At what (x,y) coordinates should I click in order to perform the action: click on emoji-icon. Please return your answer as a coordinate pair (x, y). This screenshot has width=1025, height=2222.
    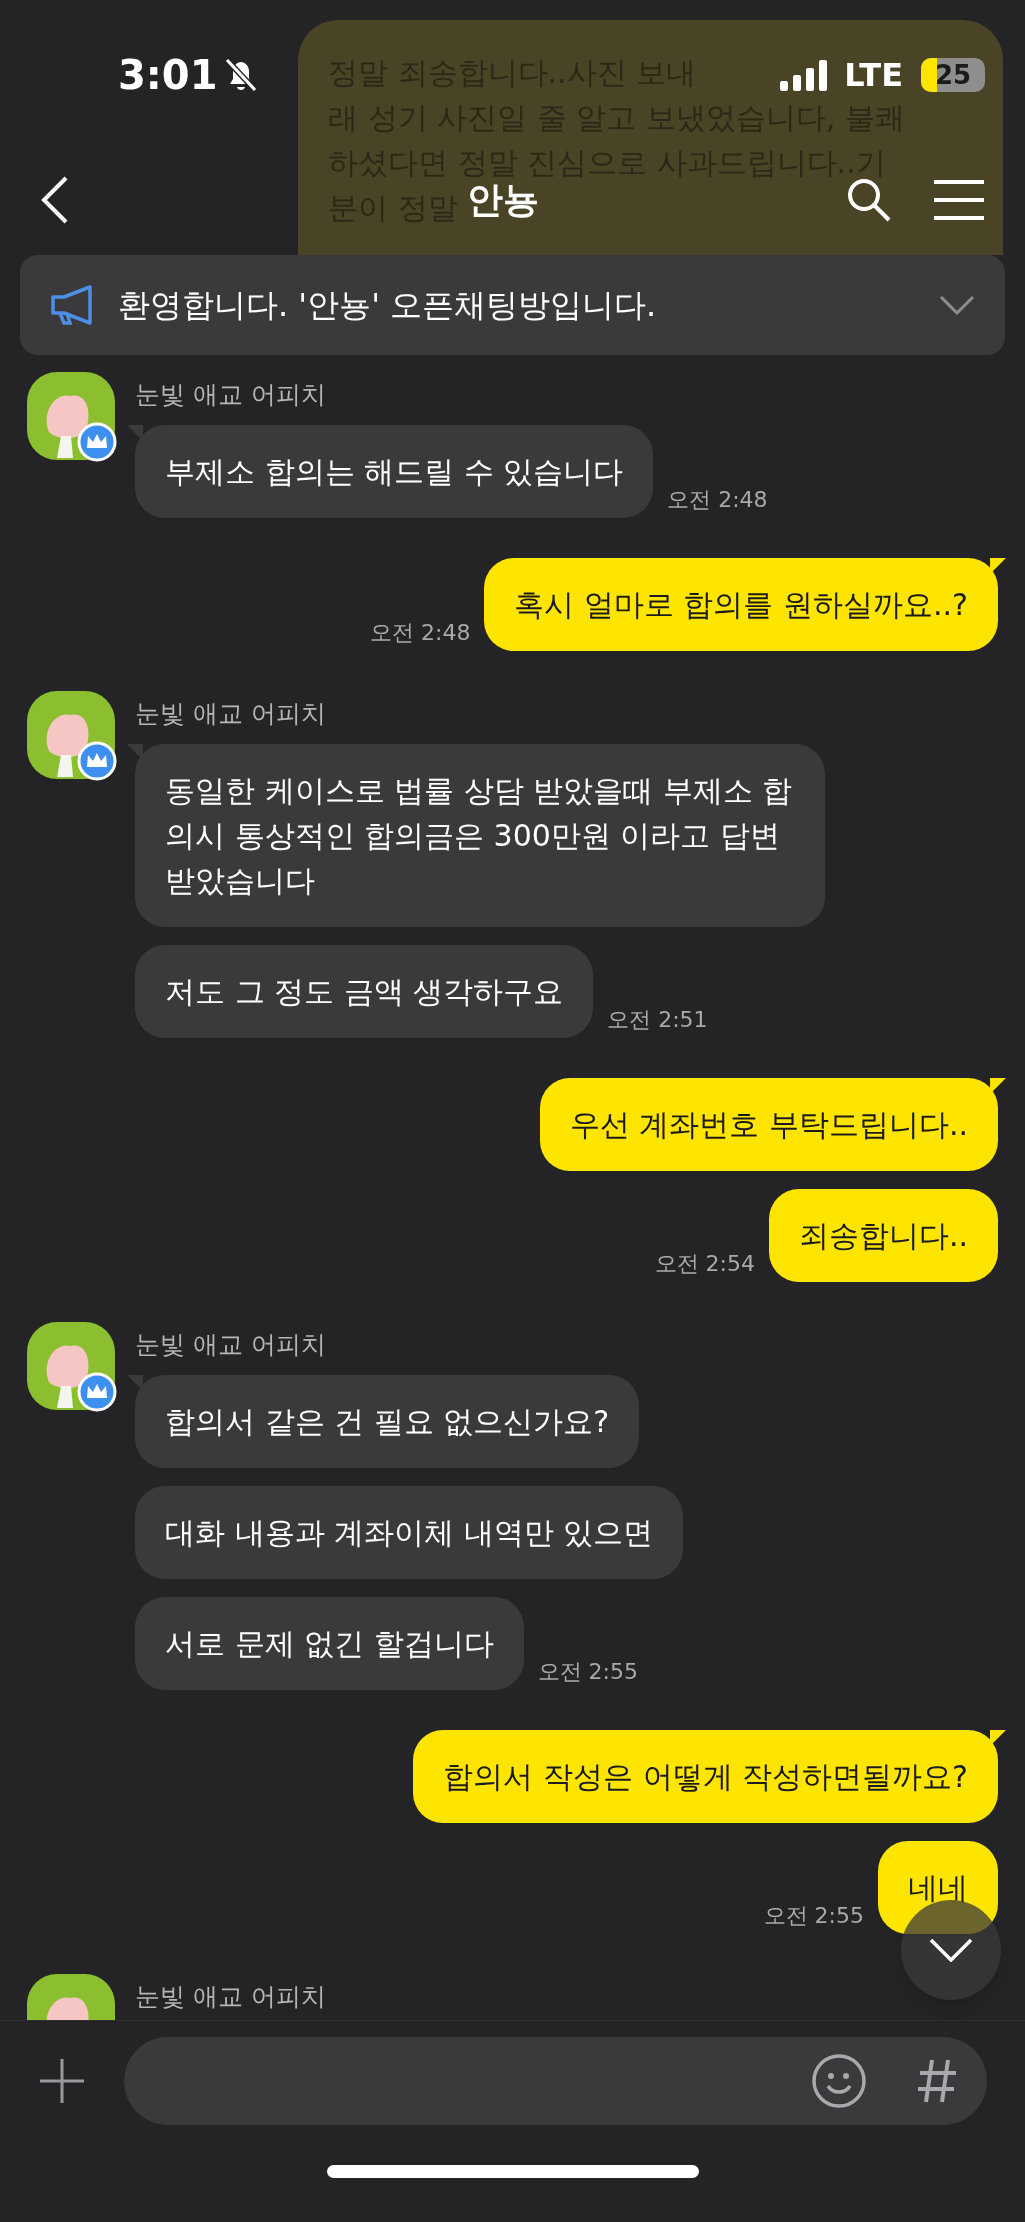
    Looking at the image, I should click on (839, 2080).